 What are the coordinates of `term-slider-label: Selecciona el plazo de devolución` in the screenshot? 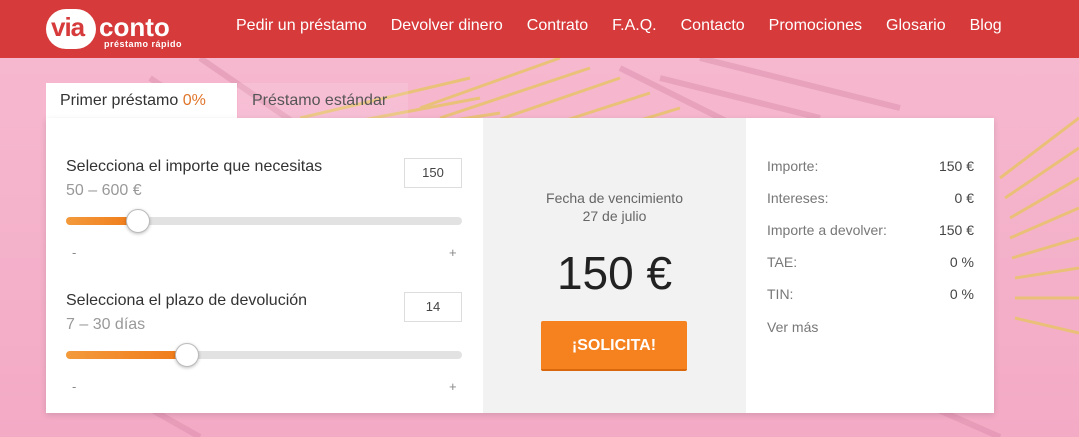 It's located at (187, 300).